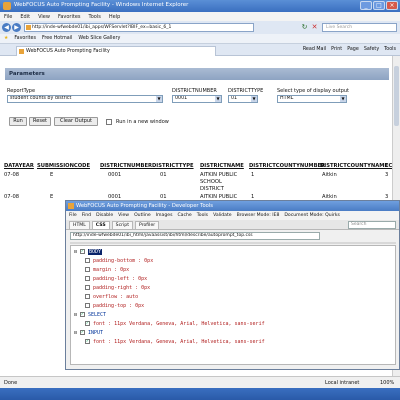 Image resolution: width=400 pixels, height=400 pixels. I want to click on cmd-read-mail: Read Mail, so click(314, 49).